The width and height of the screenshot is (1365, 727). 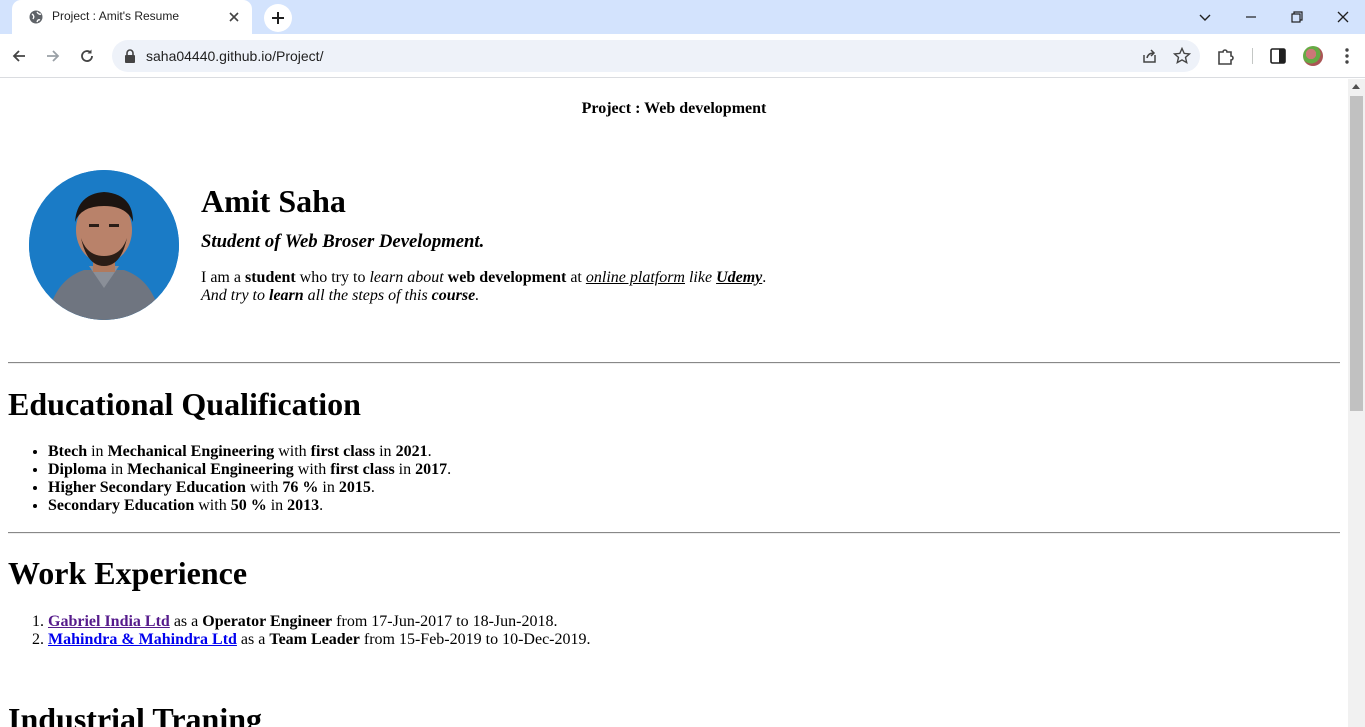 I want to click on tab-strip: Project : Amit's Resume, so click(x=682, y=17).